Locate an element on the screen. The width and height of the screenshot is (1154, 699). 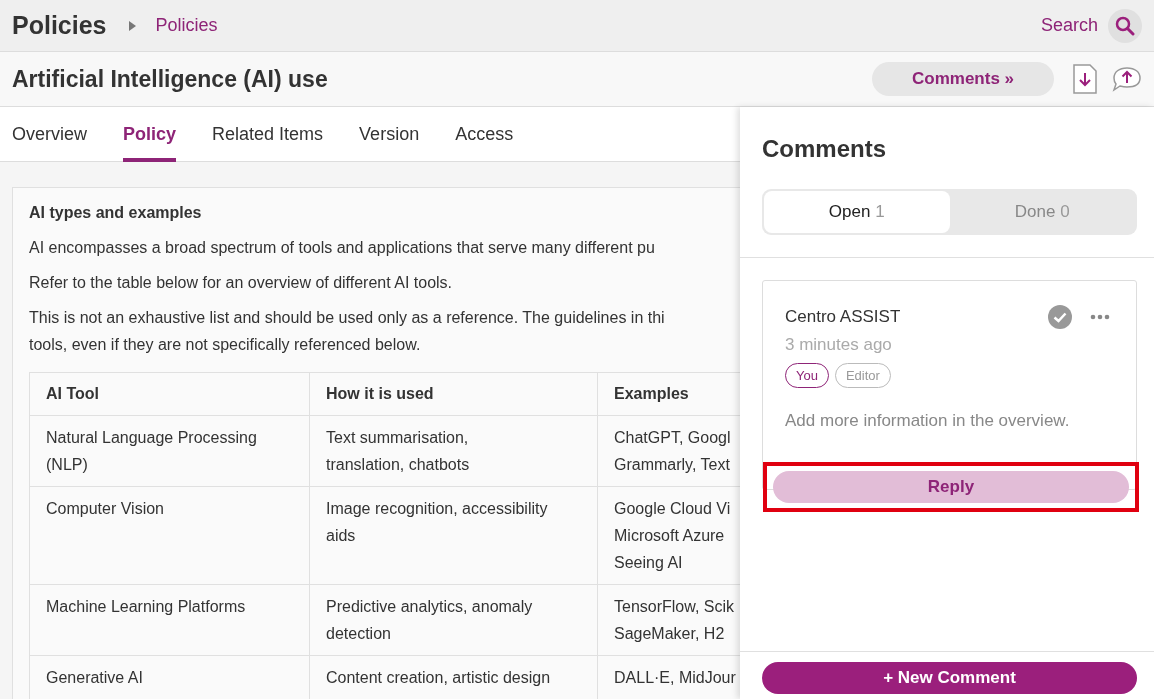
tab: Overview is located at coordinates (49, 134).